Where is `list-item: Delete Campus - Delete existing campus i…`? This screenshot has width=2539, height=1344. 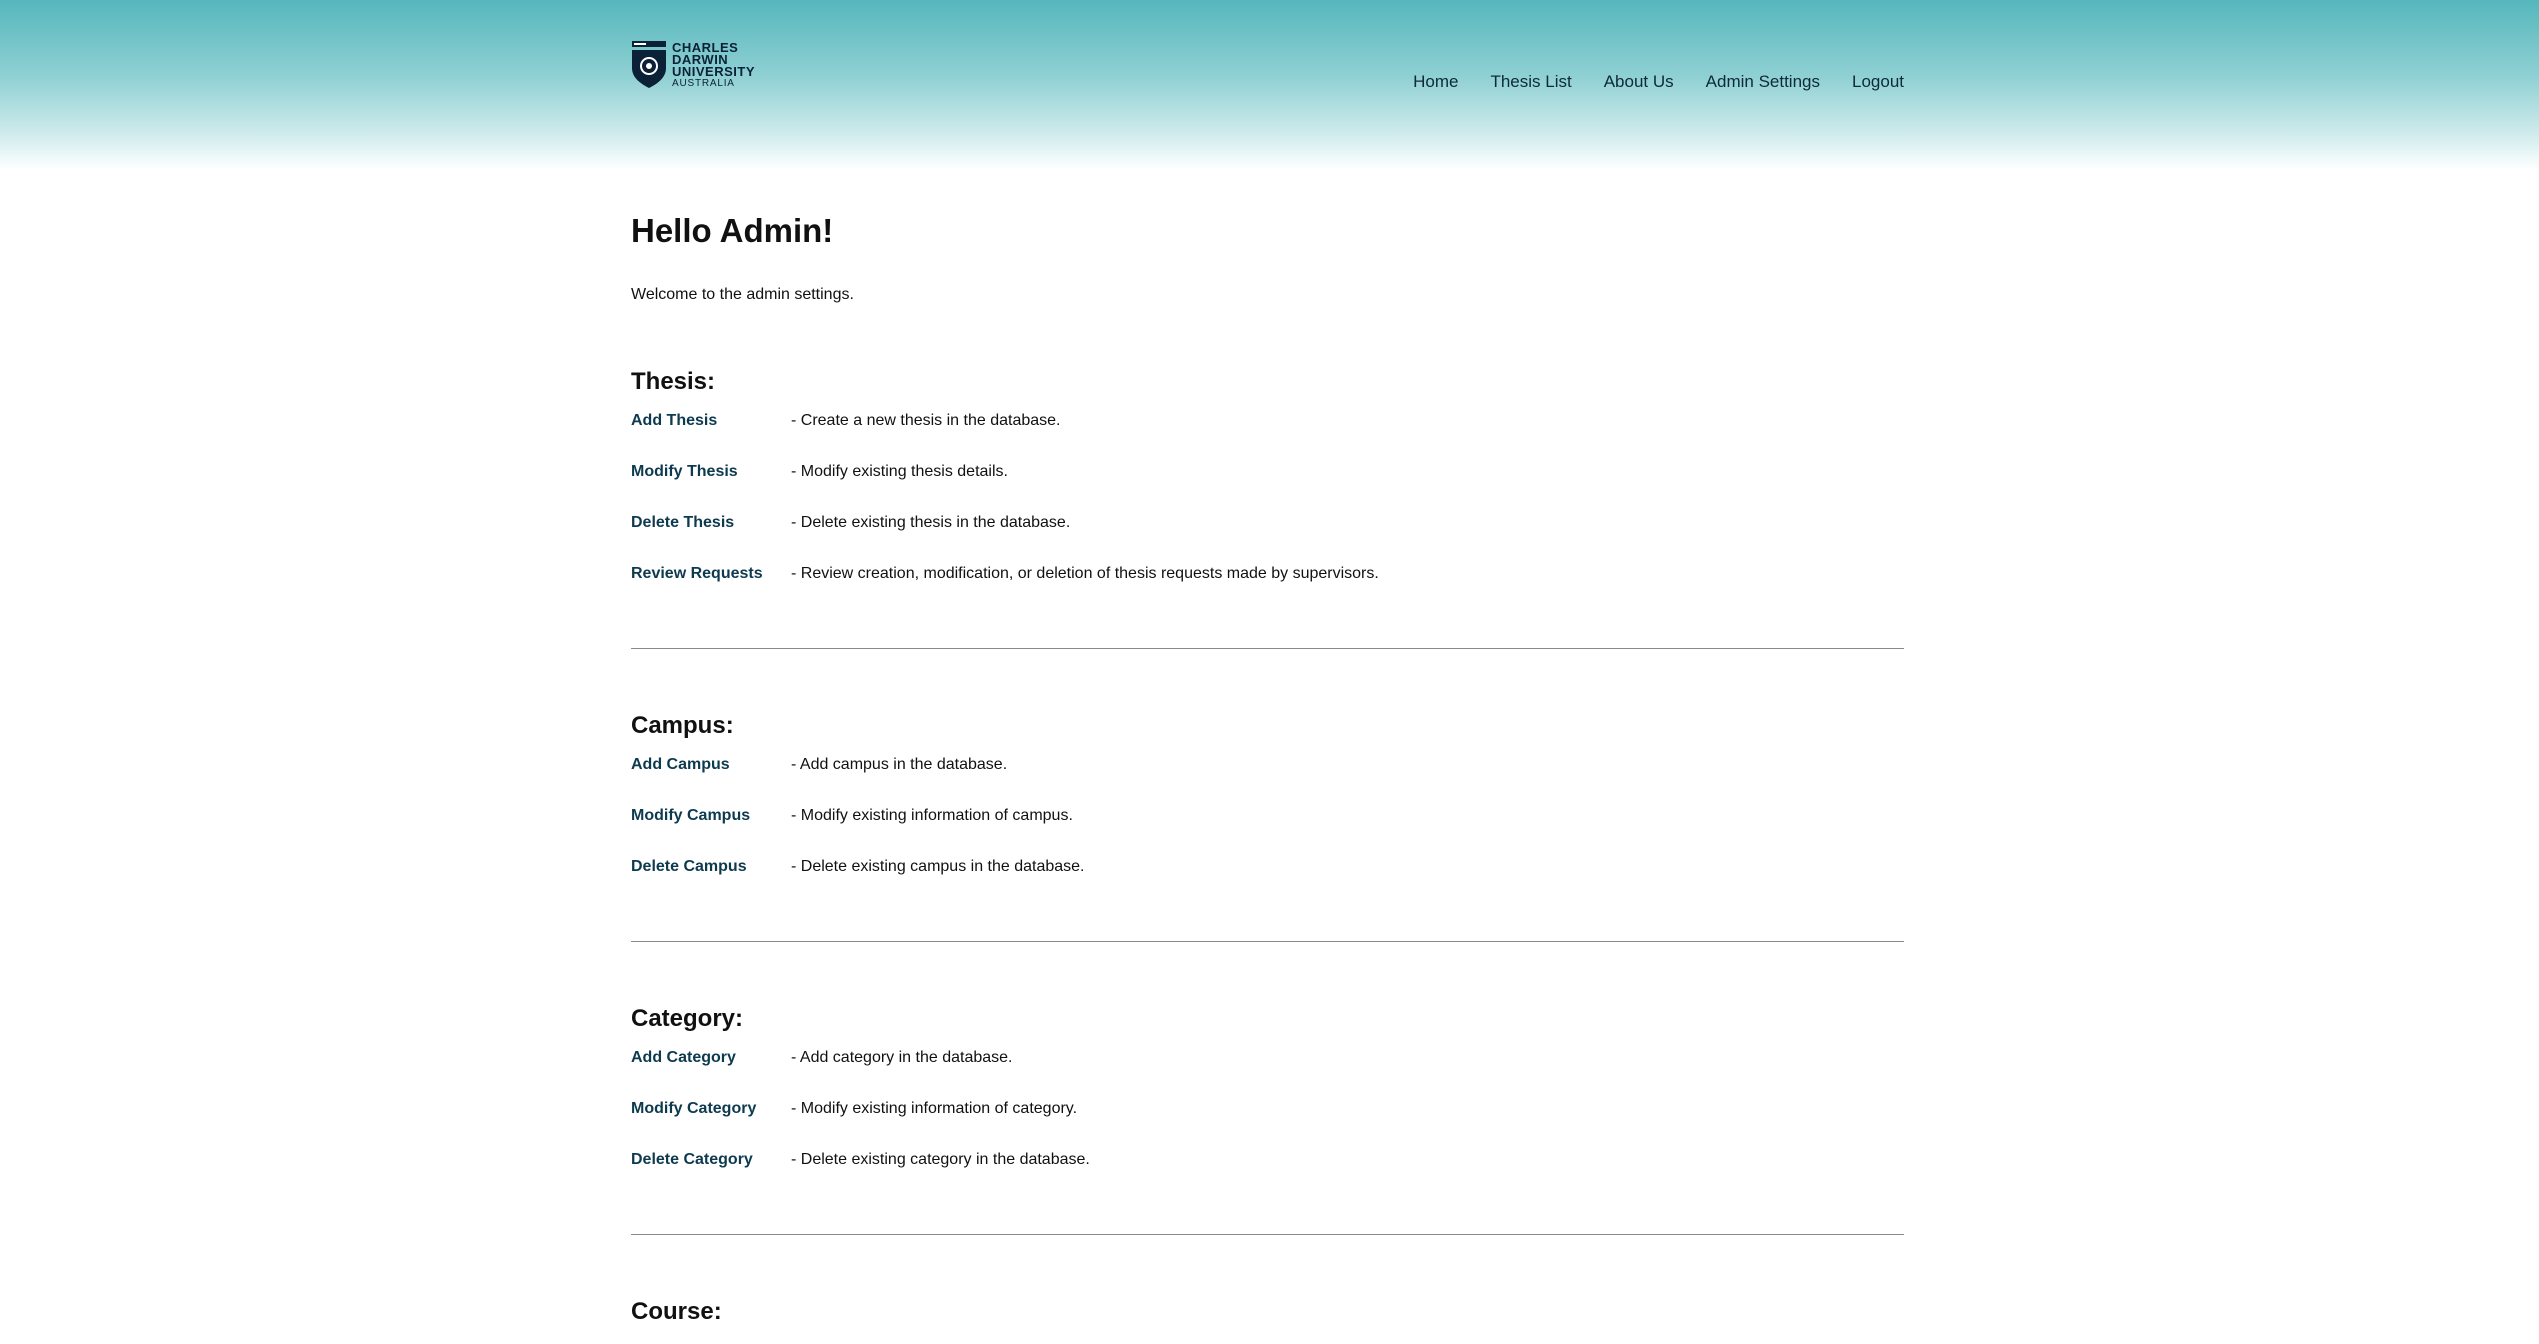 list-item: Delete Campus - Delete existing campus i… is located at coordinates (858, 867).